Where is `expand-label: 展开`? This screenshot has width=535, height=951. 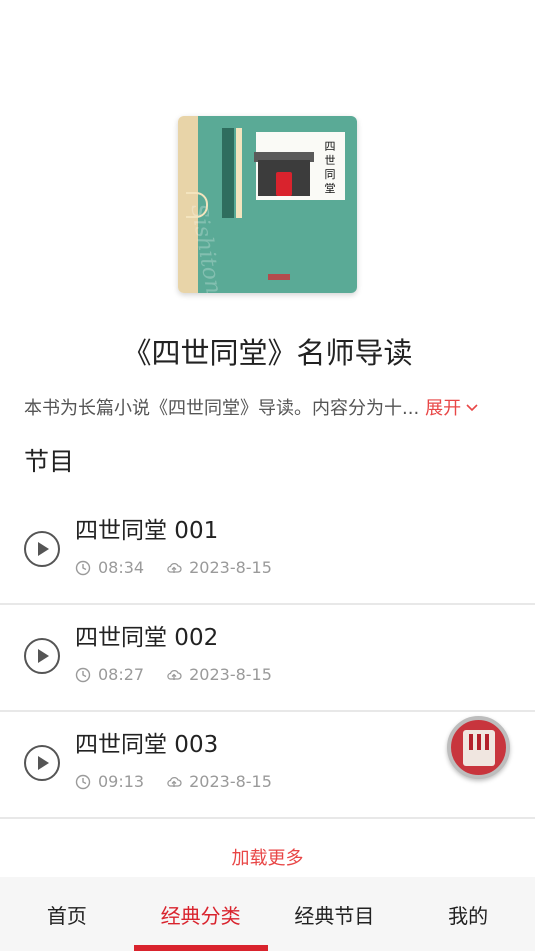 expand-label: 展开 is located at coordinates (443, 408).